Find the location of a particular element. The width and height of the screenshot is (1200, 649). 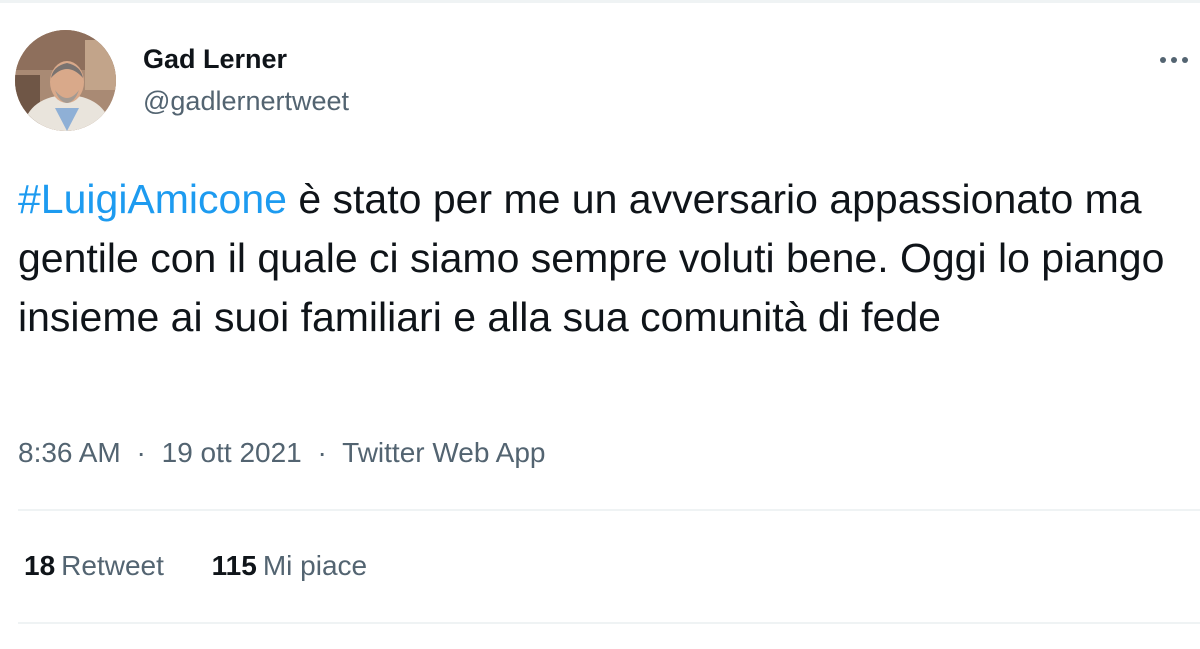

retweets-count: 18 is located at coordinates (40, 565).